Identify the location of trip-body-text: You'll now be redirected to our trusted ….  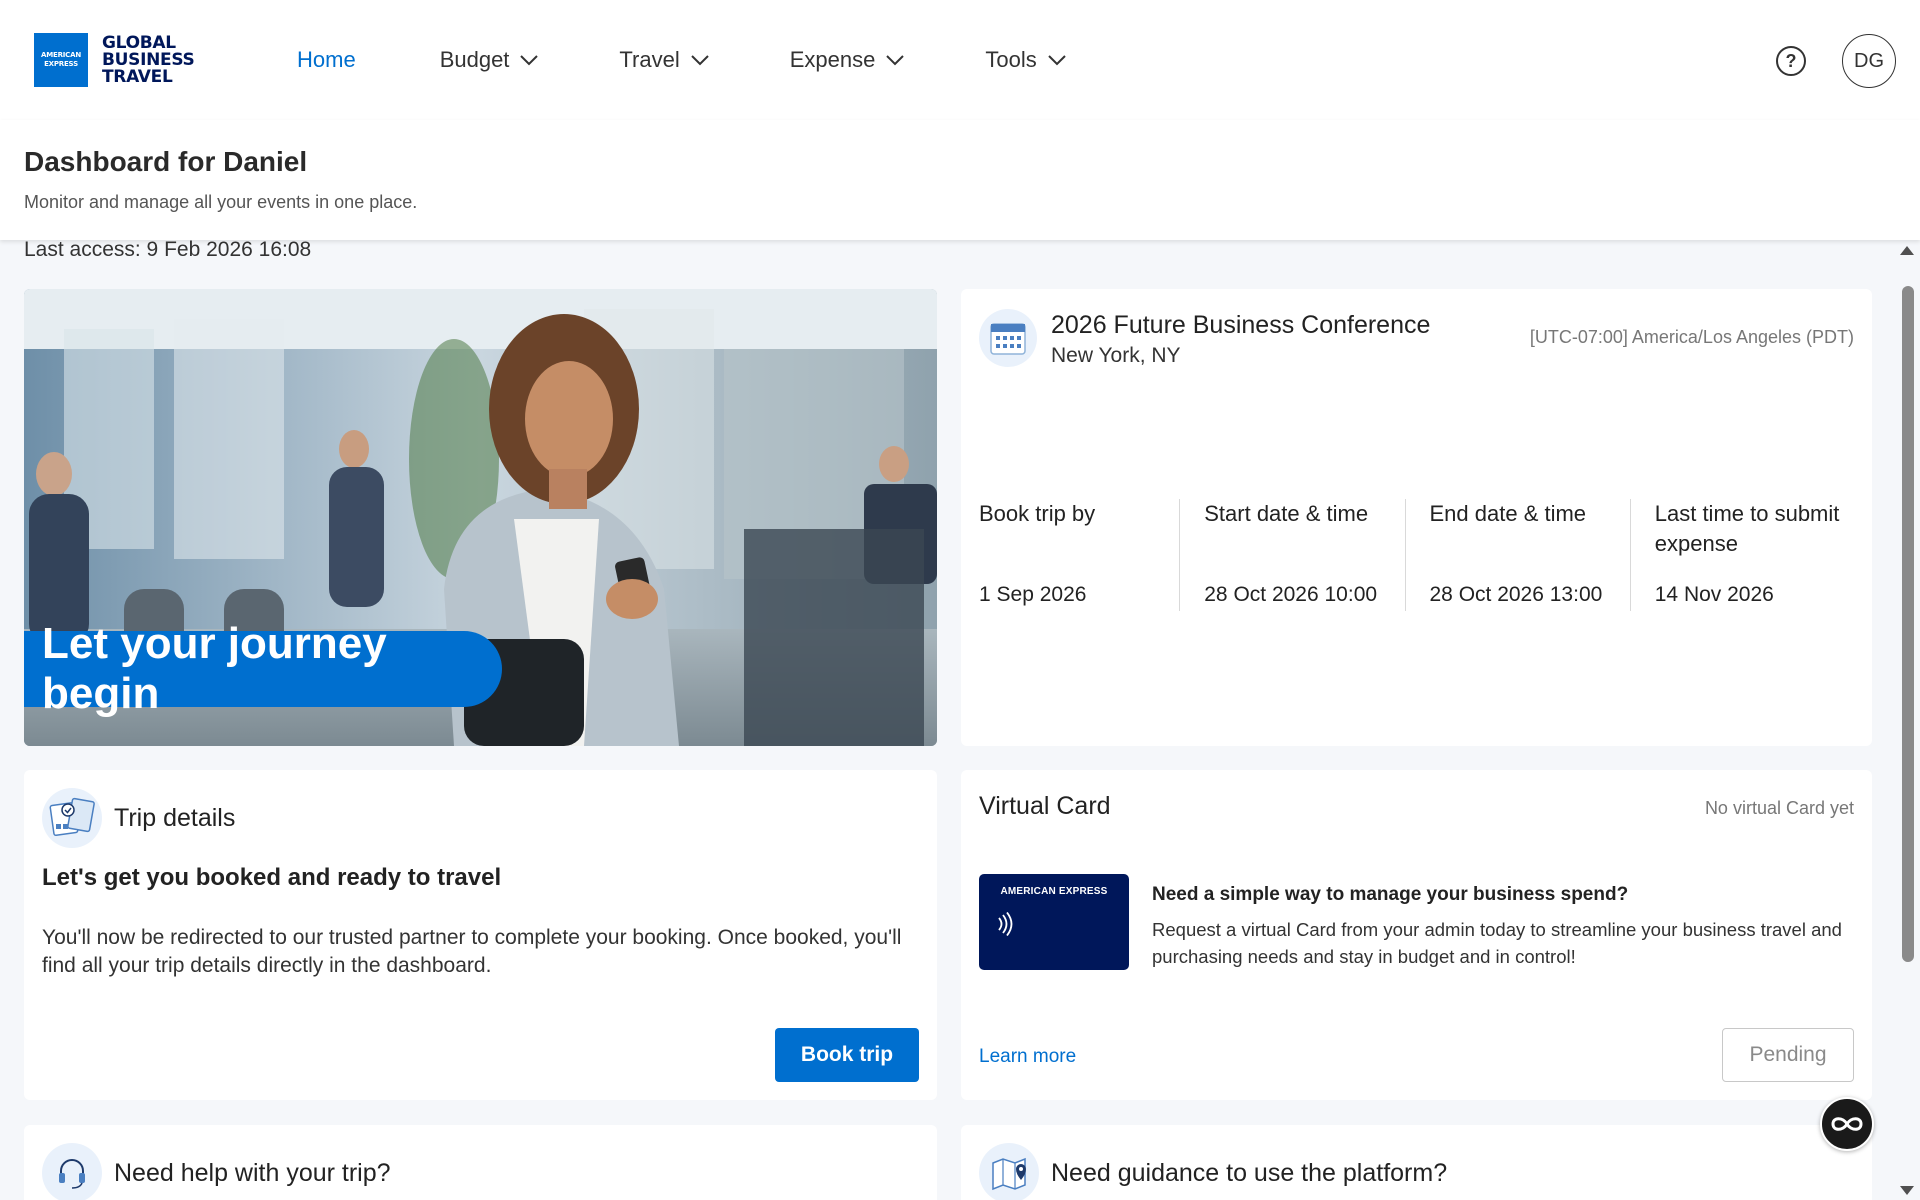
(472, 951).